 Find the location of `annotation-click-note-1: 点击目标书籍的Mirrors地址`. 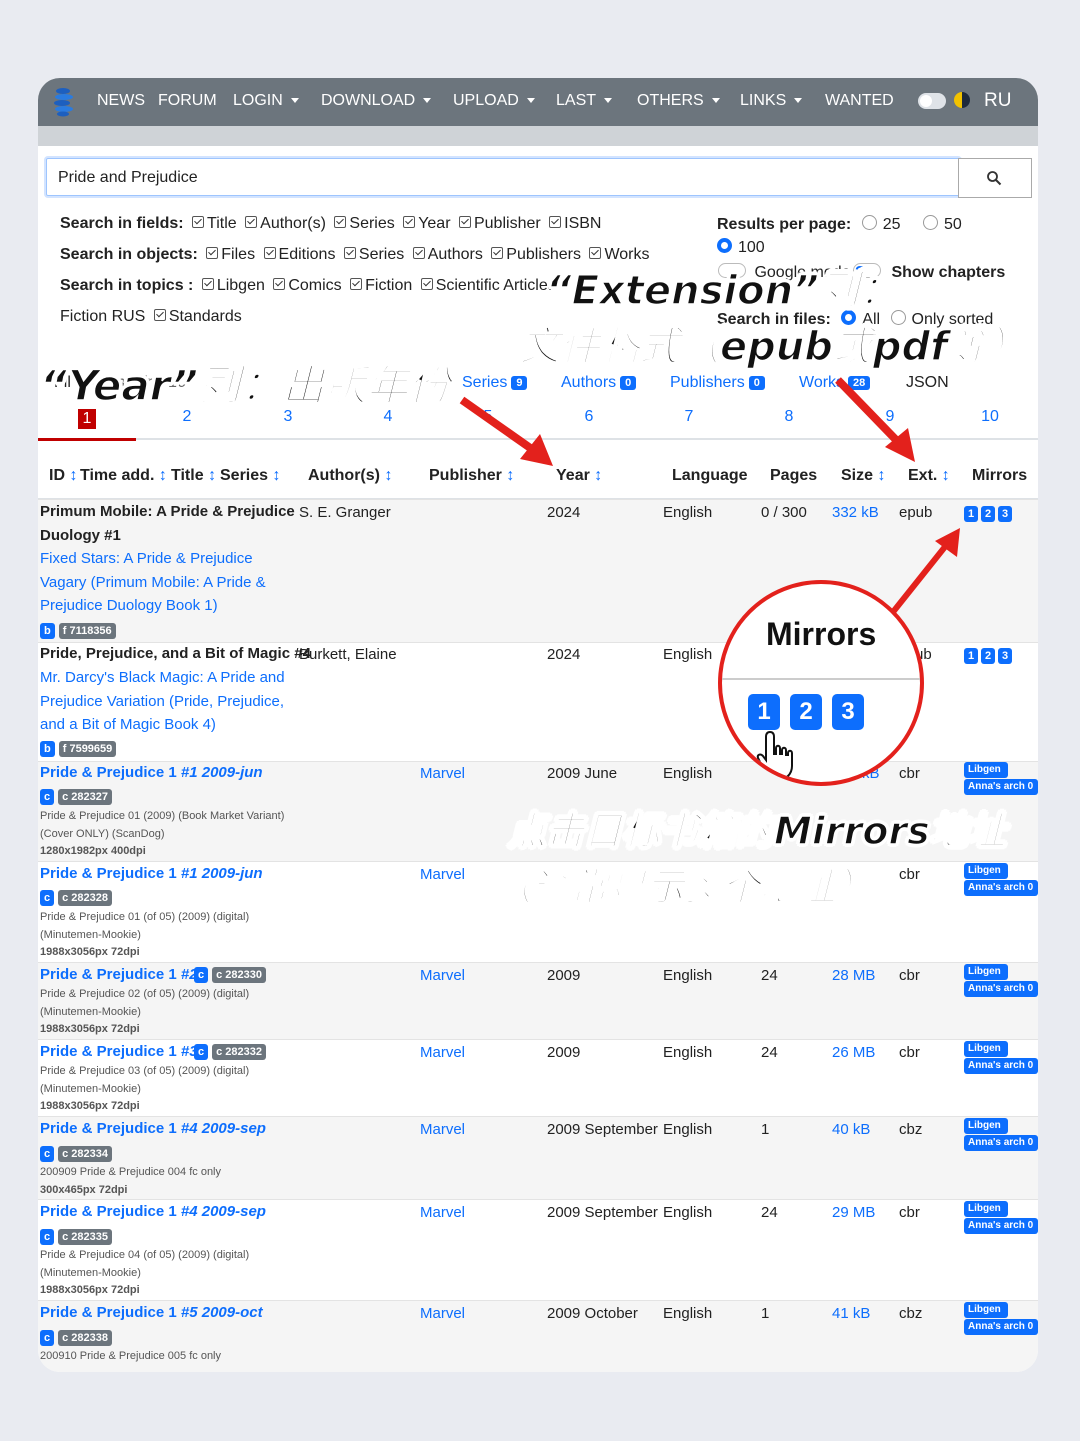

annotation-click-note-1: 点击目标书籍的Mirrors地址 is located at coordinates (756, 831).